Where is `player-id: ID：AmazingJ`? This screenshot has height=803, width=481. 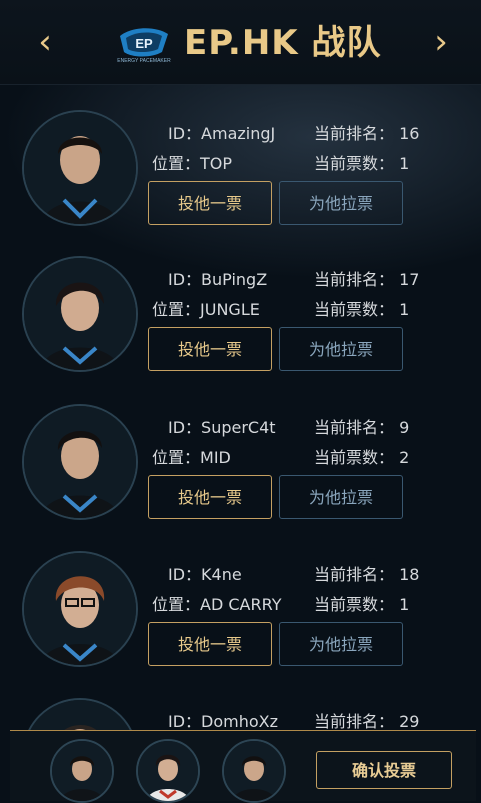 player-id: ID：AmazingJ is located at coordinates (222, 133).